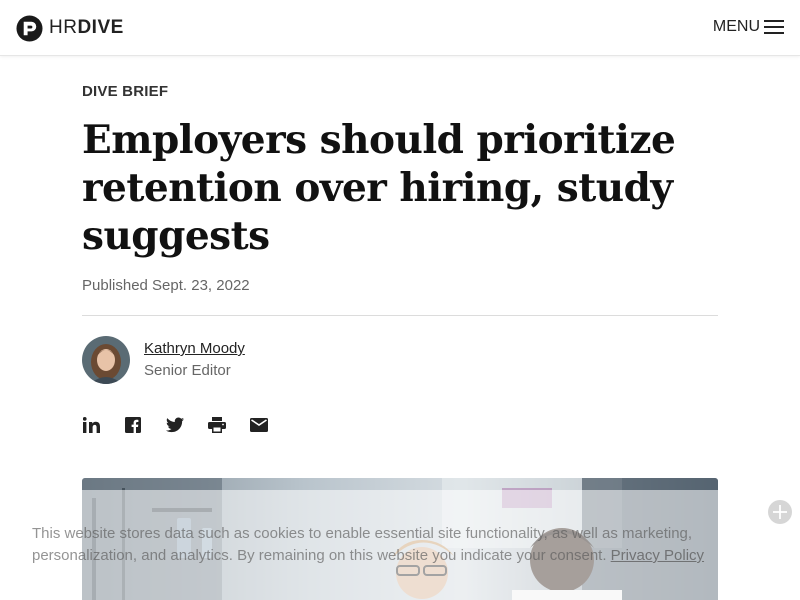 This screenshot has width=800, height=600. I want to click on cookie-close-icon, so click(780, 512).